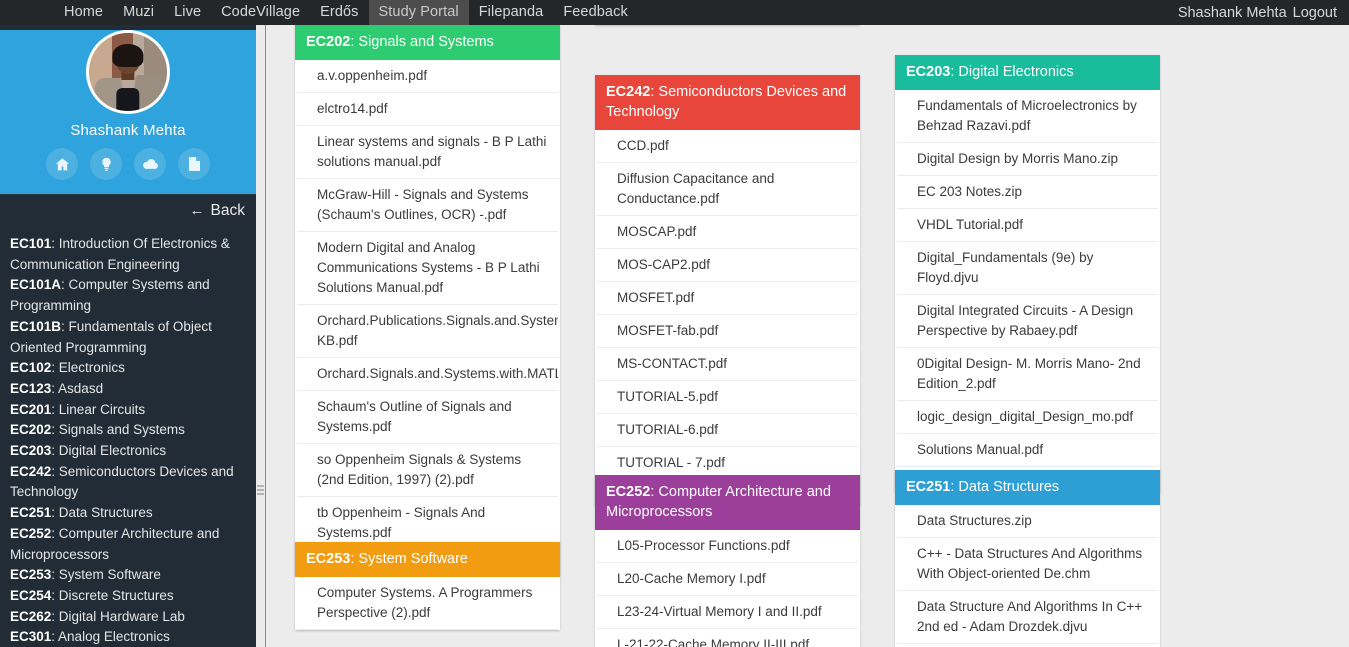 This screenshot has width=1349, height=647. What do you see at coordinates (31, 616) in the screenshot?
I see `course-code: EC262` at bounding box center [31, 616].